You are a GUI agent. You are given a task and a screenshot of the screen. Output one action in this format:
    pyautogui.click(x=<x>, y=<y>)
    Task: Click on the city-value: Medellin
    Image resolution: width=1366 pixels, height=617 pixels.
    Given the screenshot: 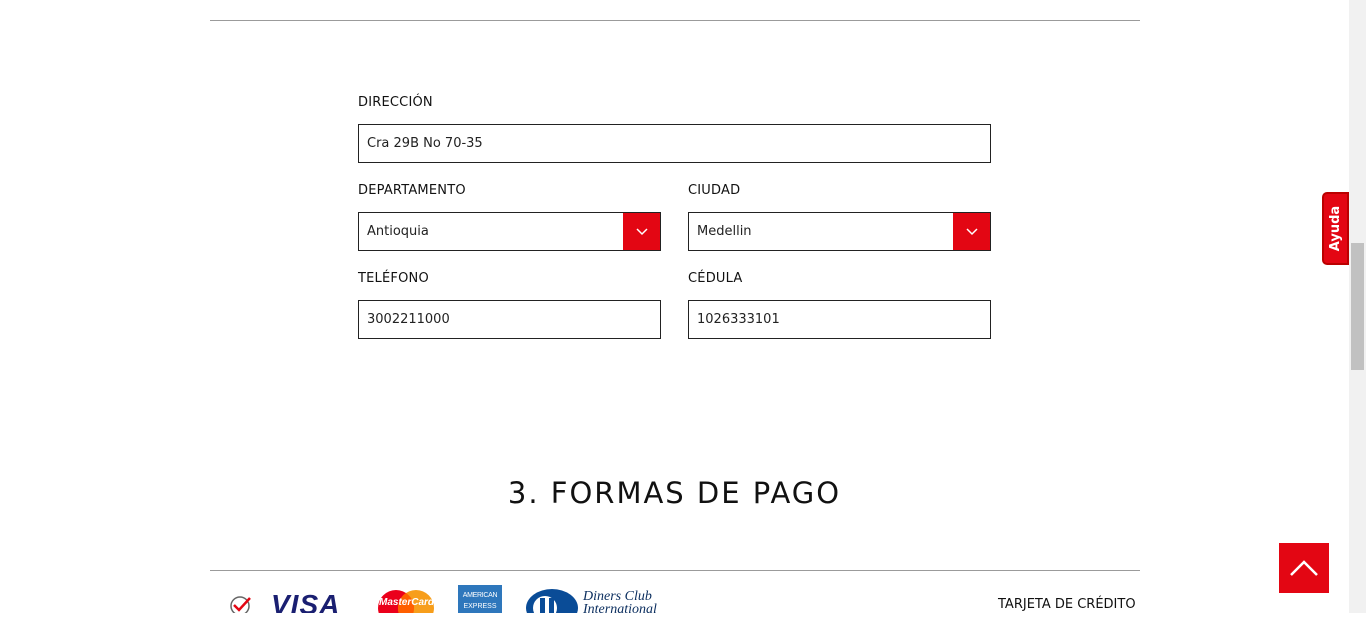 What is the action you would take?
    pyautogui.click(x=724, y=231)
    